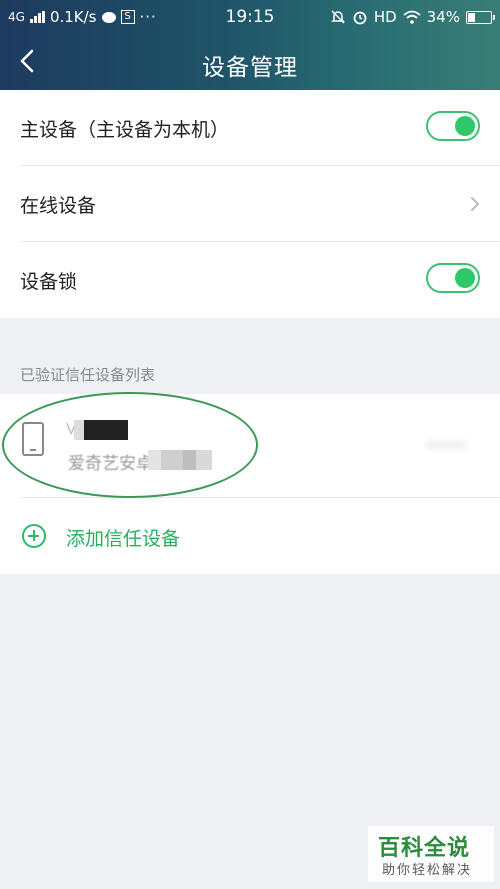 This screenshot has width=500, height=889. Describe the element at coordinates (427, 870) in the screenshot. I see `watermark-subtitle: 助你轻松解决` at that location.